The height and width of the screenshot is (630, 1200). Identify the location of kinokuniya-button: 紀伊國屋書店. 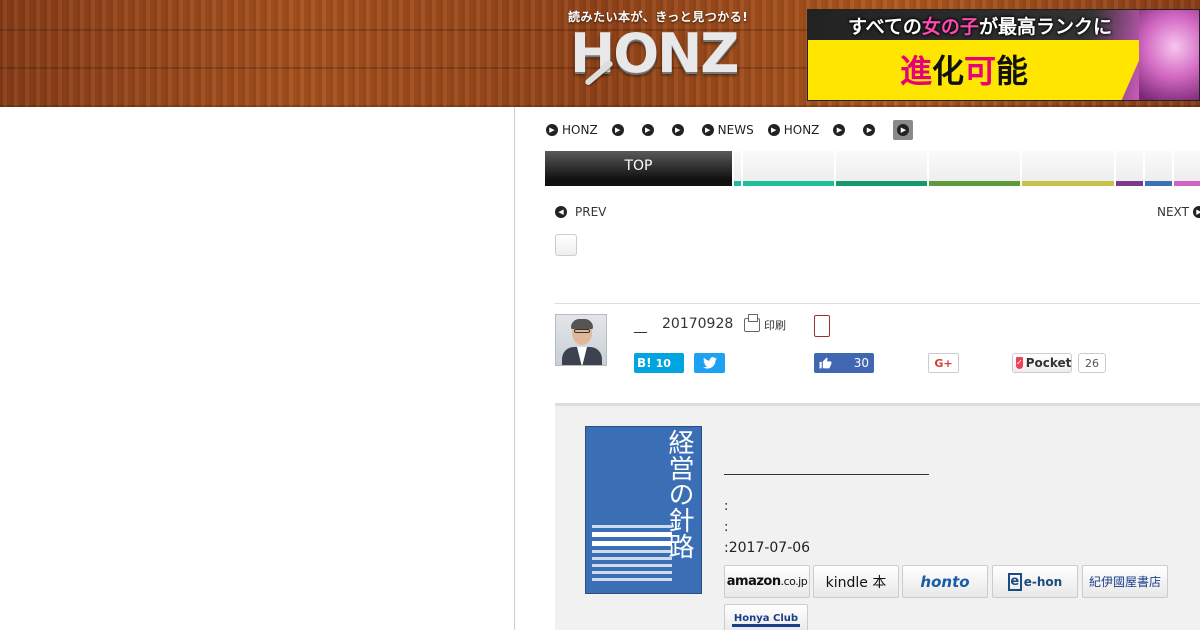
(1125, 581).